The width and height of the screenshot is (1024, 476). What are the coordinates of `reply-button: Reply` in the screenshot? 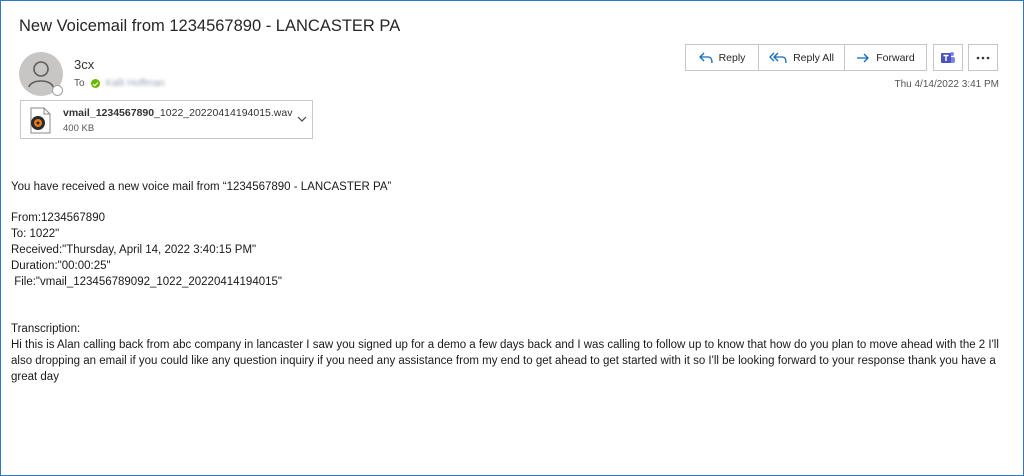 It's located at (722, 57).